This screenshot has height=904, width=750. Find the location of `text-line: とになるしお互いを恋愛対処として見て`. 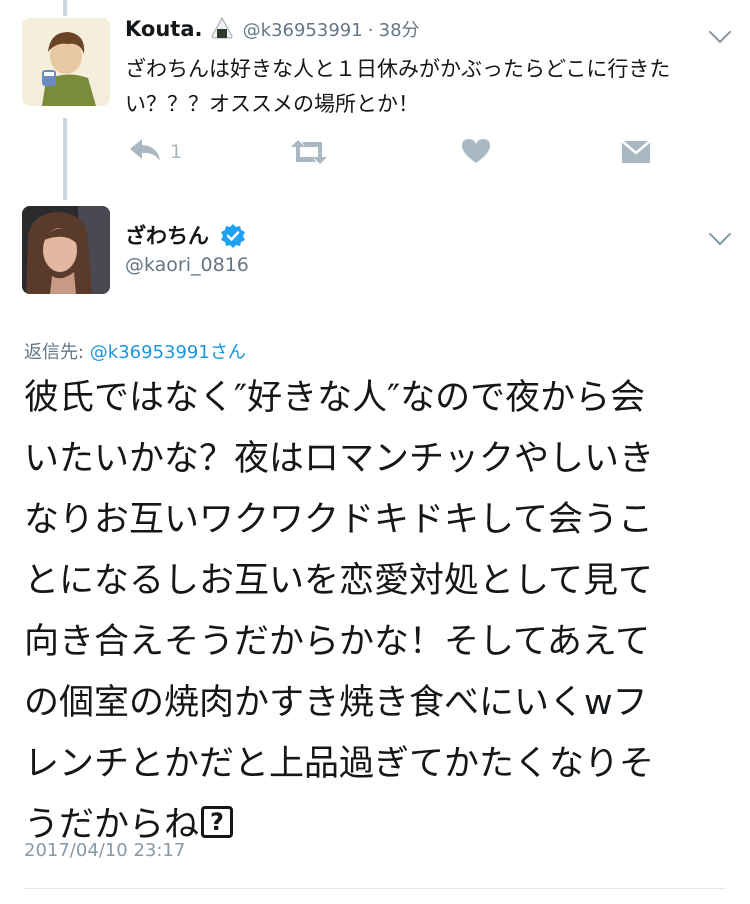

text-line: とになるしお互いを恋愛対処として見て is located at coordinates (338, 581).